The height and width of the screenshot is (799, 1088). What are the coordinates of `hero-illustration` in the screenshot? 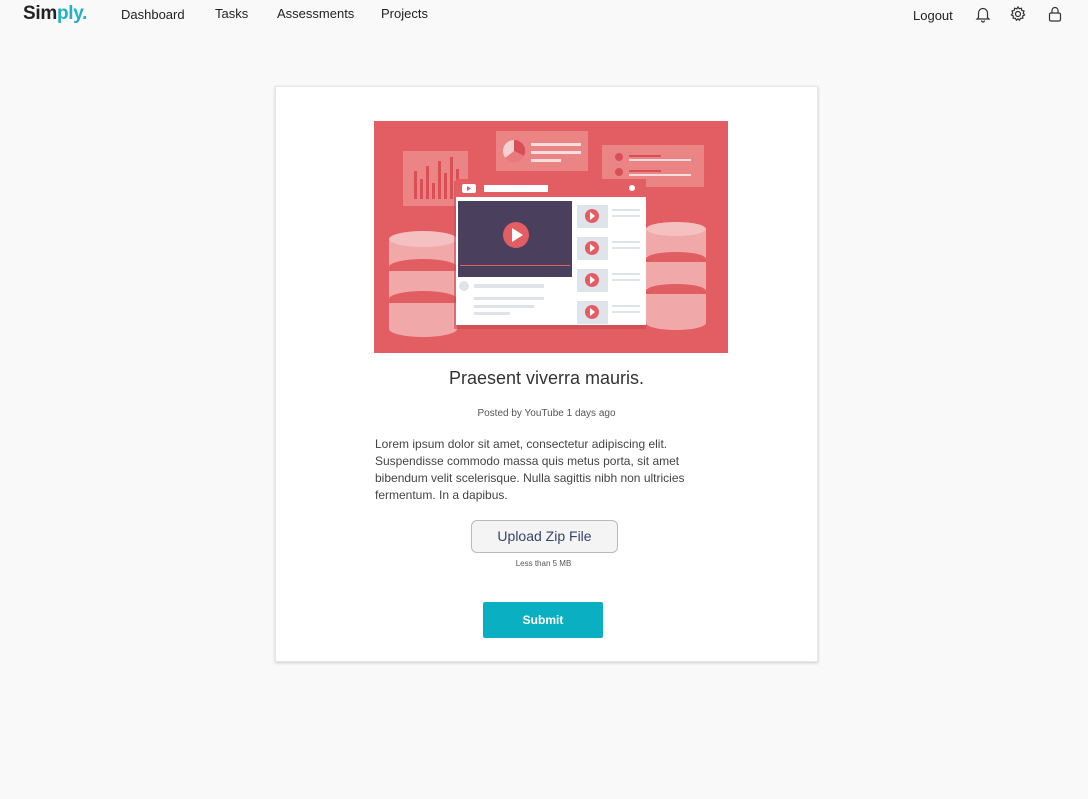 It's located at (551, 237).